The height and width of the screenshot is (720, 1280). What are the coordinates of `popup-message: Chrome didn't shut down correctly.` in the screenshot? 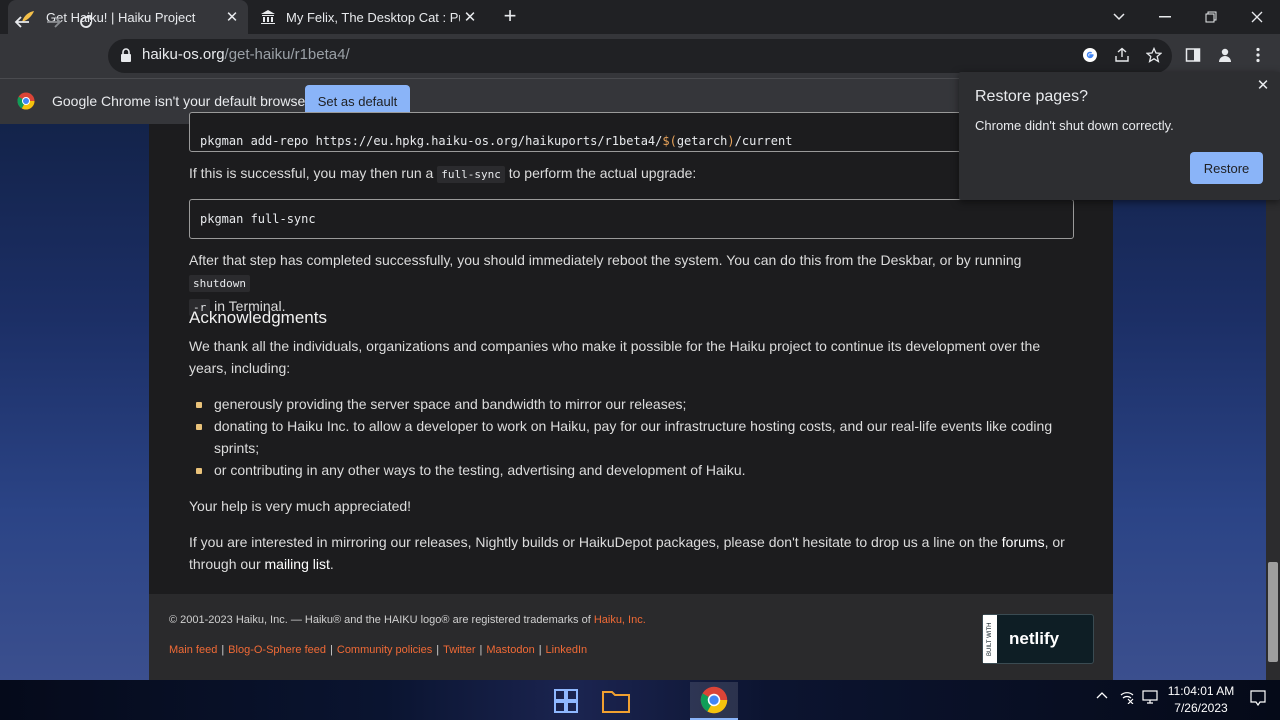 It's located at (1074, 125).